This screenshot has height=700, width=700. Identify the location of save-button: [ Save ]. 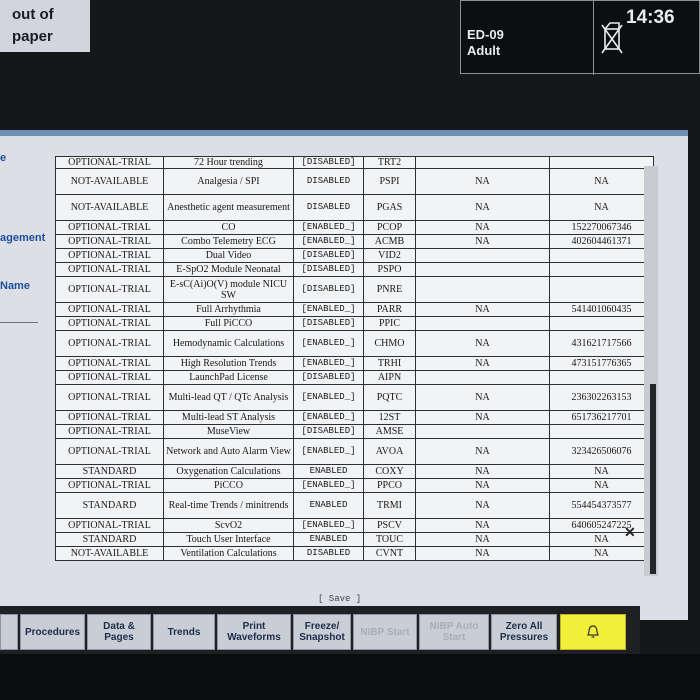
(339, 599).